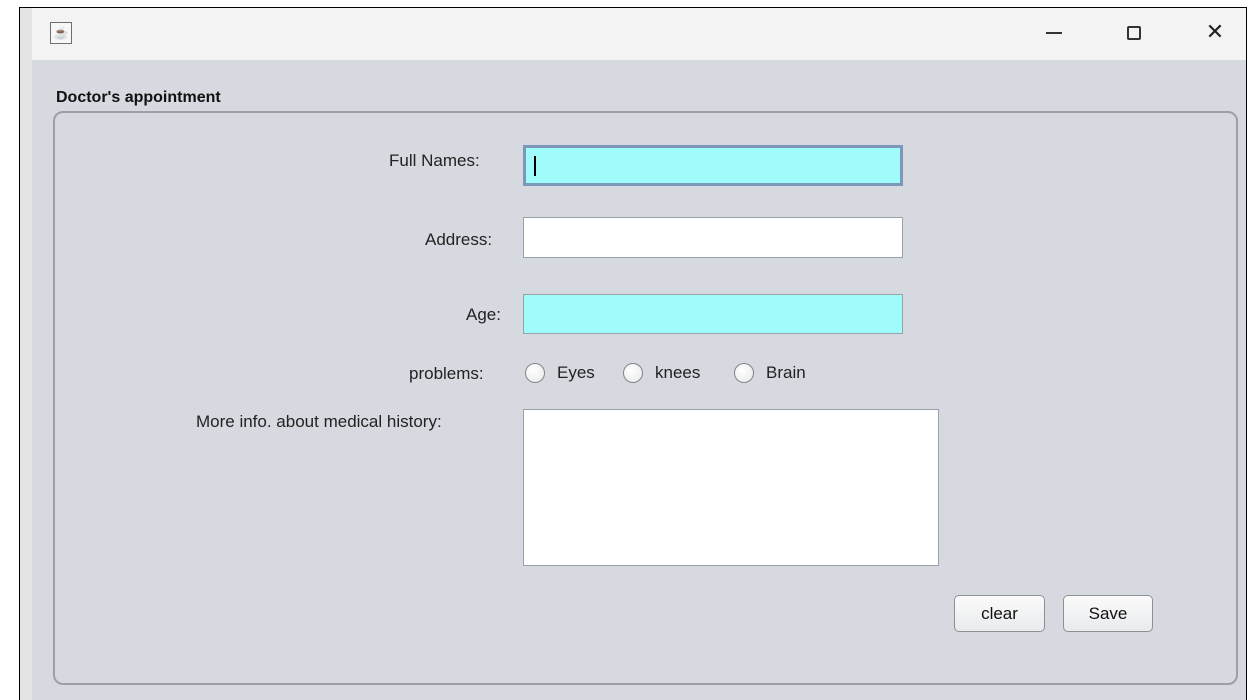 The image size is (1256, 700). I want to click on problems-label: problems:, so click(446, 373).